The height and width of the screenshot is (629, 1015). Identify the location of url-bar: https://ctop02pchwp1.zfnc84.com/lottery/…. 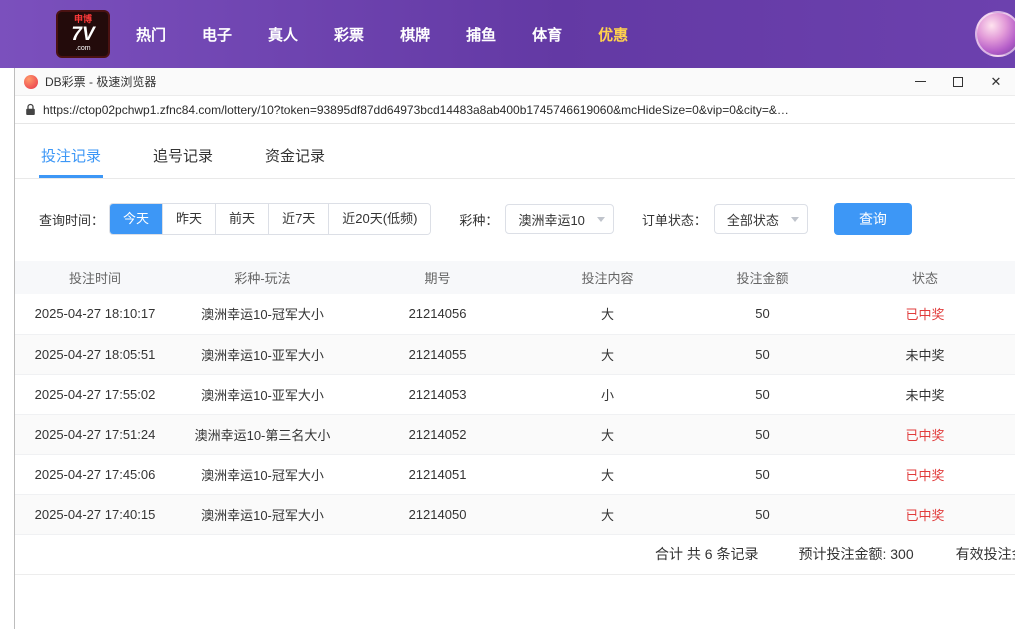
(515, 110).